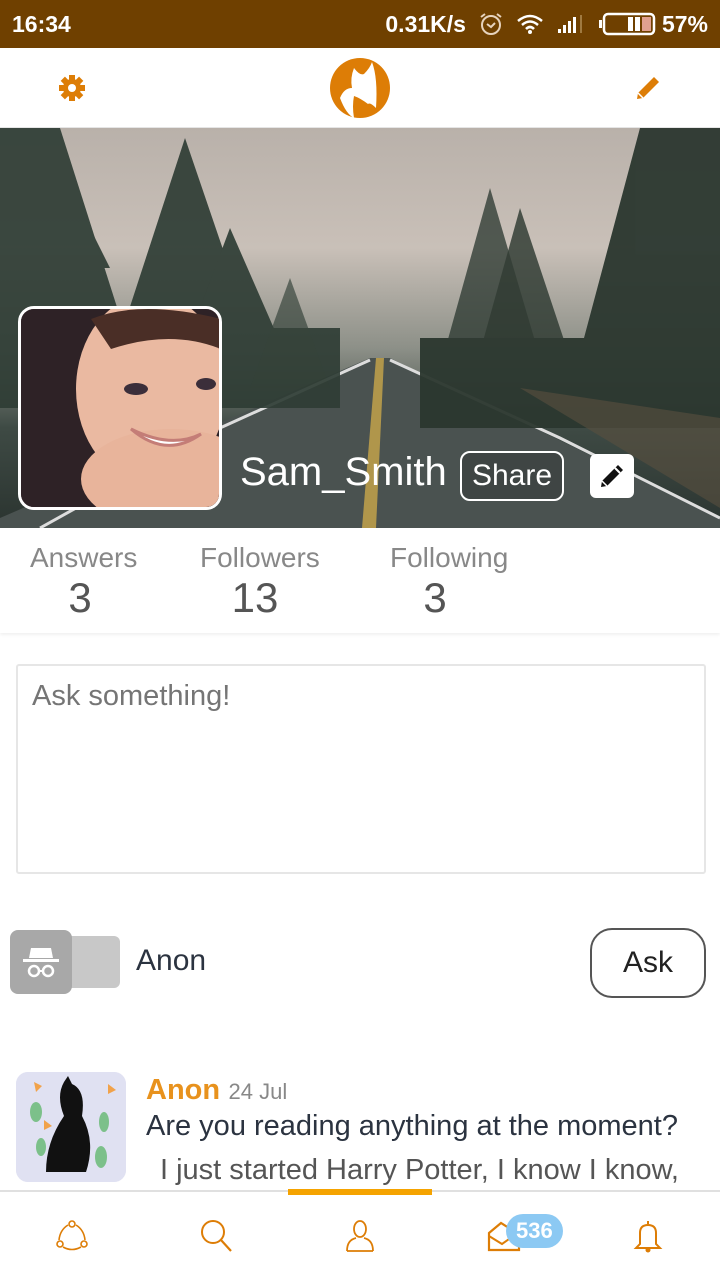 The width and height of the screenshot is (720, 1280). I want to click on bottom-nav: 536, so click(360, 1234).